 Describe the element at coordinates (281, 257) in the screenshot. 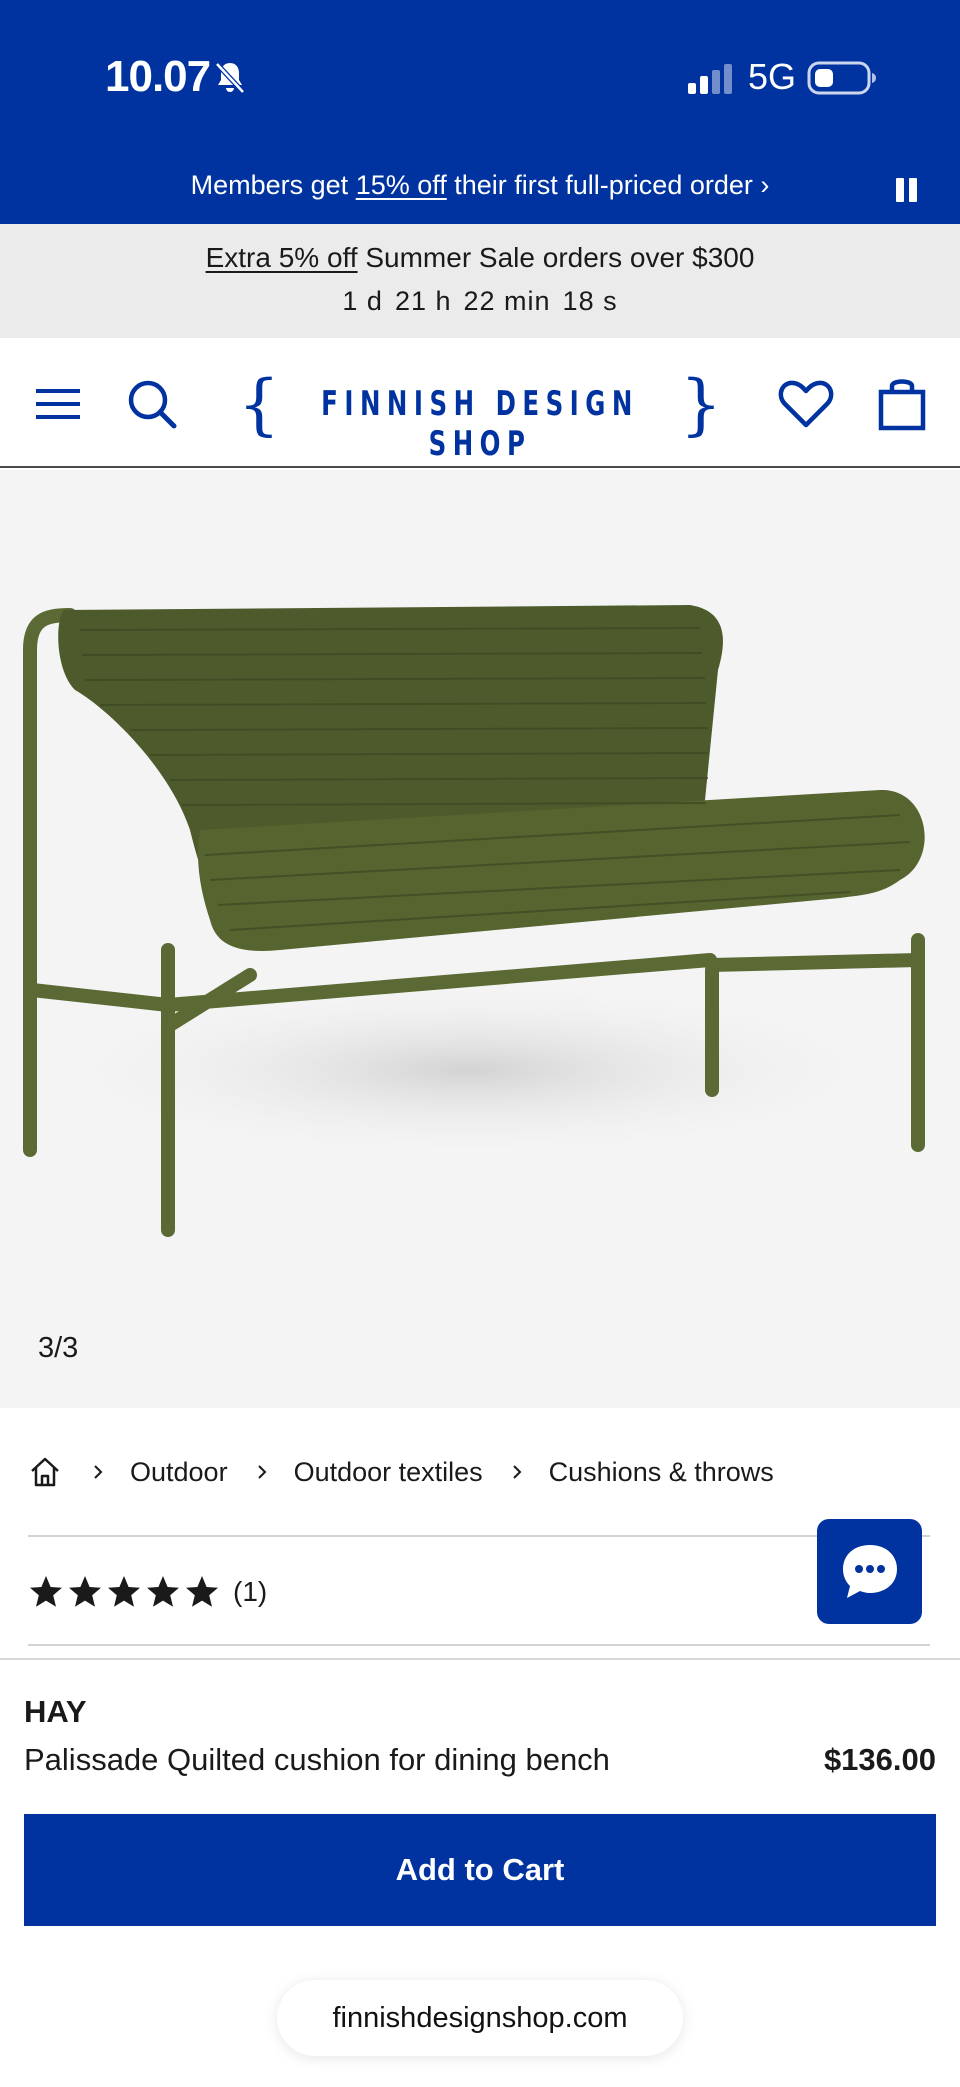

I see `sale-highlight: Extra 5% off` at that location.